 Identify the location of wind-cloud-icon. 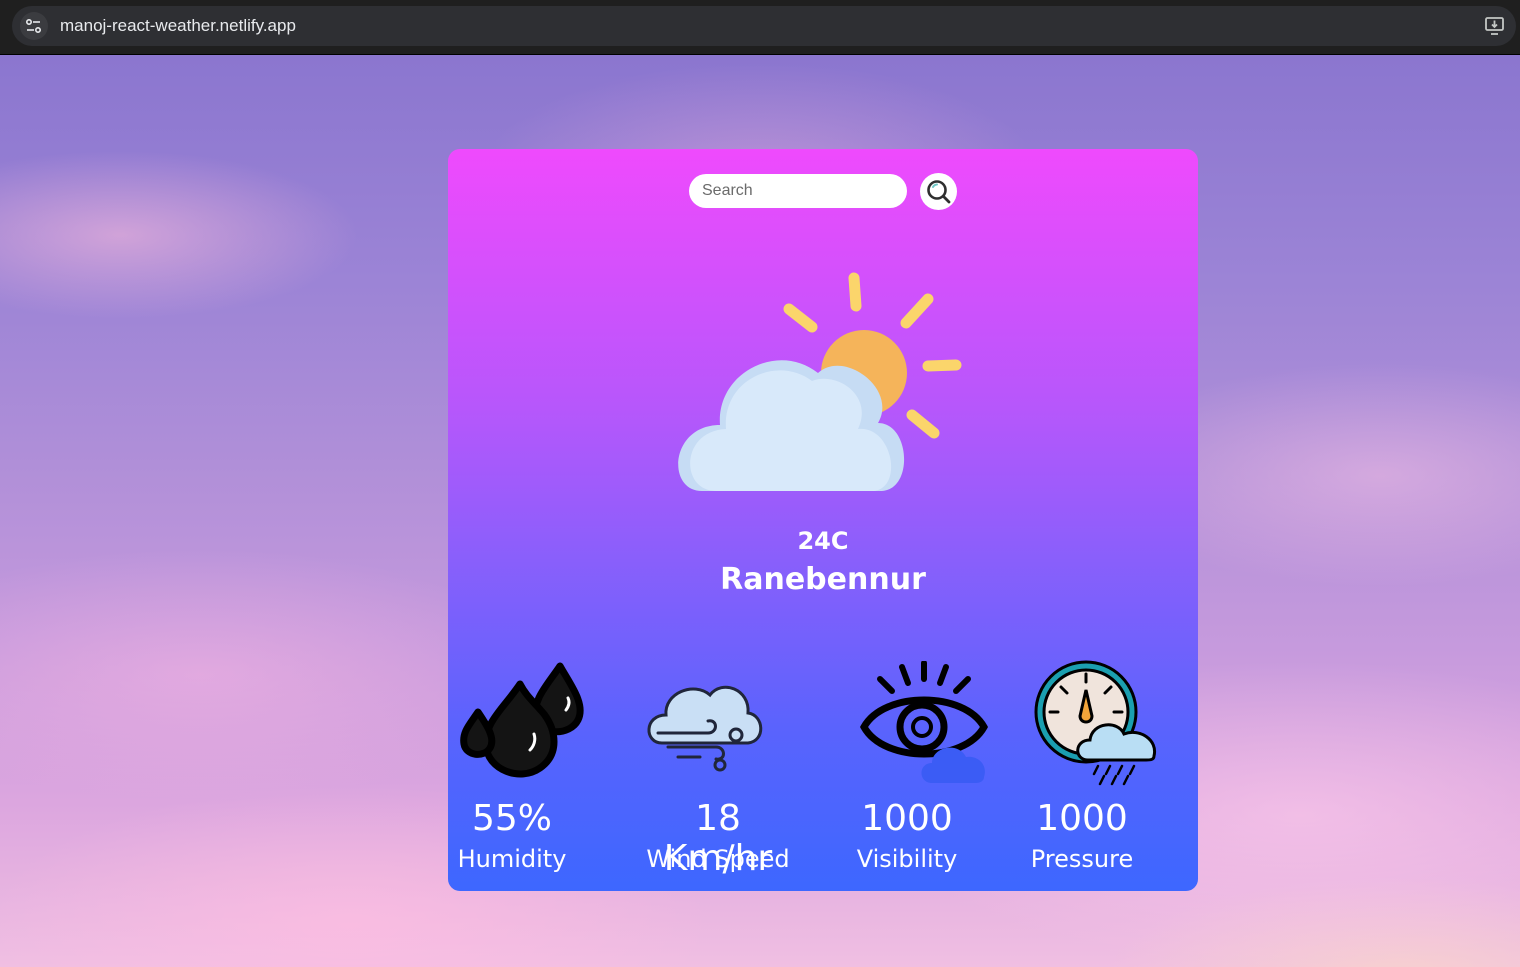
(705, 728).